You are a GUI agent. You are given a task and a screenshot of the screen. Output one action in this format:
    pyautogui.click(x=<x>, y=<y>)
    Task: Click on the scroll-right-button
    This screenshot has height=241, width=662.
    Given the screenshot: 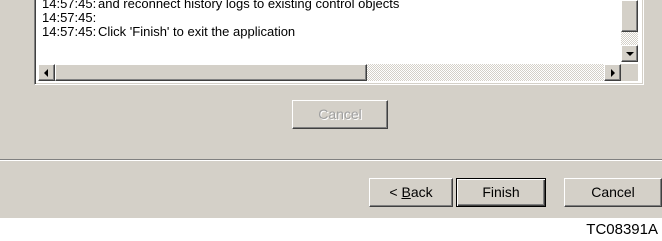 What is the action you would take?
    pyautogui.click(x=612, y=72)
    